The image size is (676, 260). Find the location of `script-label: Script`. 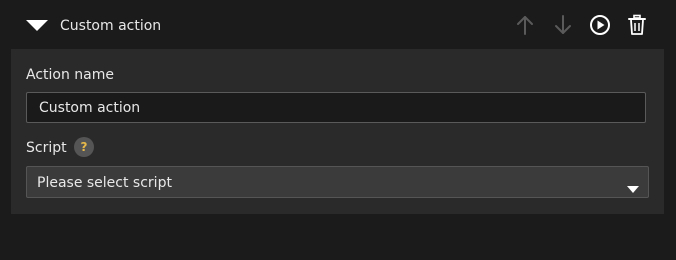

script-label: Script is located at coordinates (46, 148).